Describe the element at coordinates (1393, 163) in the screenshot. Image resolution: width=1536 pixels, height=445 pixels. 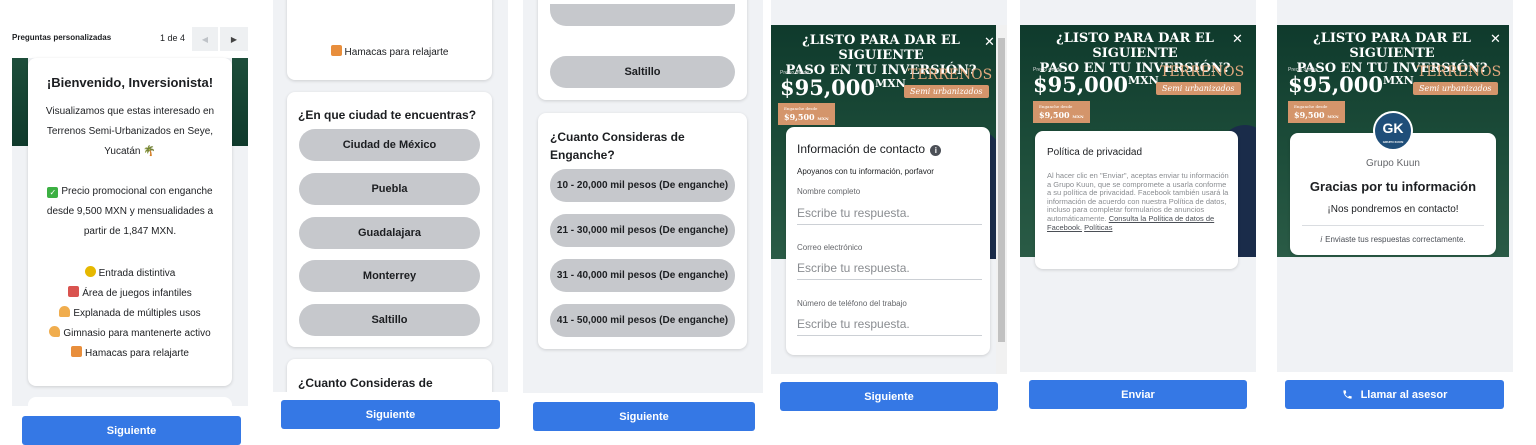
I see `company-name: Grupo Kuun` at that location.